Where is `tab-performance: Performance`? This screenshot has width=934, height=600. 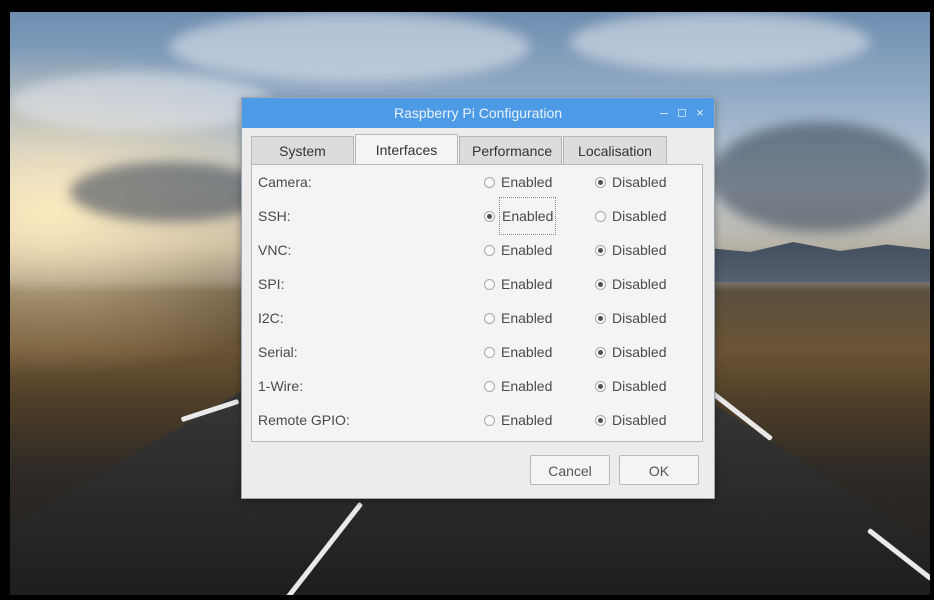
tab-performance: Performance is located at coordinates (510, 150).